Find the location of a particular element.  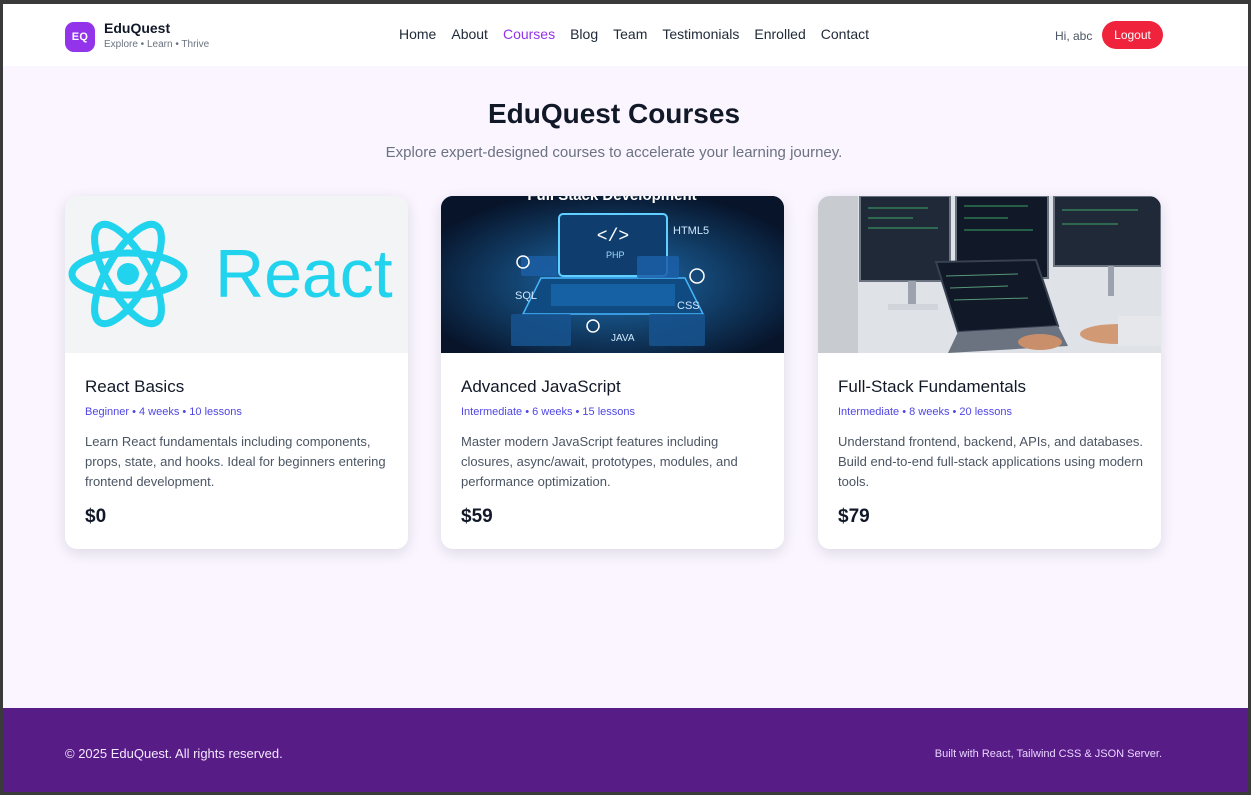

course-price: $0 is located at coordinates (96, 516).